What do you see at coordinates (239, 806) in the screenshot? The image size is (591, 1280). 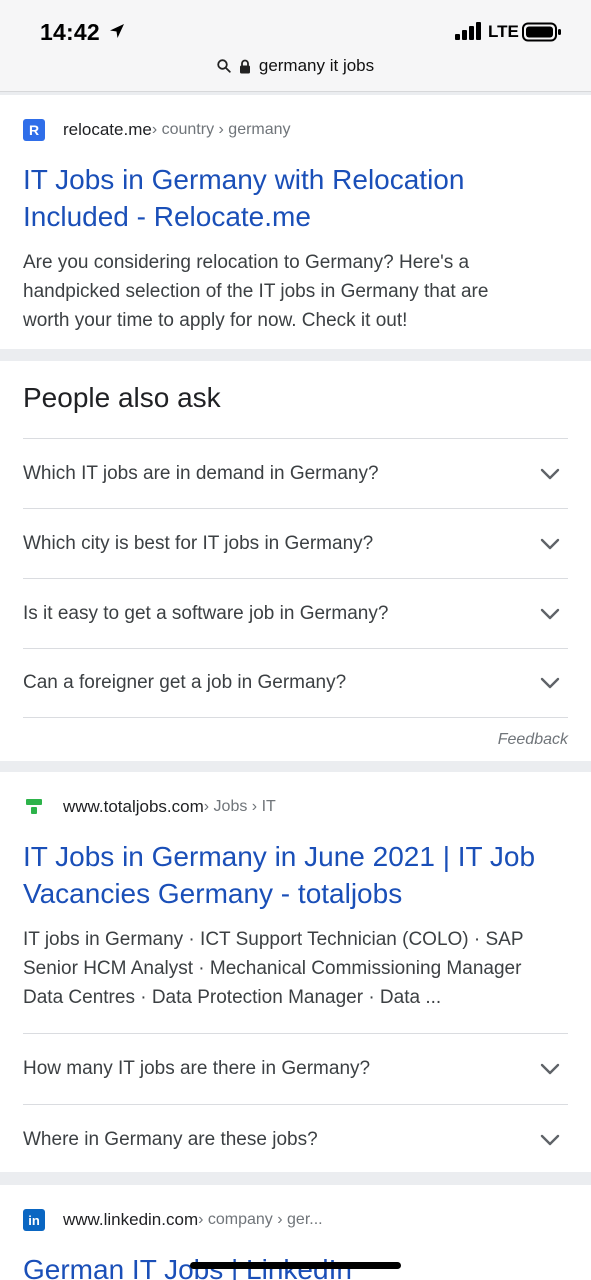 I see `result-breadcrumb: › Jobs › IT` at bounding box center [239, 806].